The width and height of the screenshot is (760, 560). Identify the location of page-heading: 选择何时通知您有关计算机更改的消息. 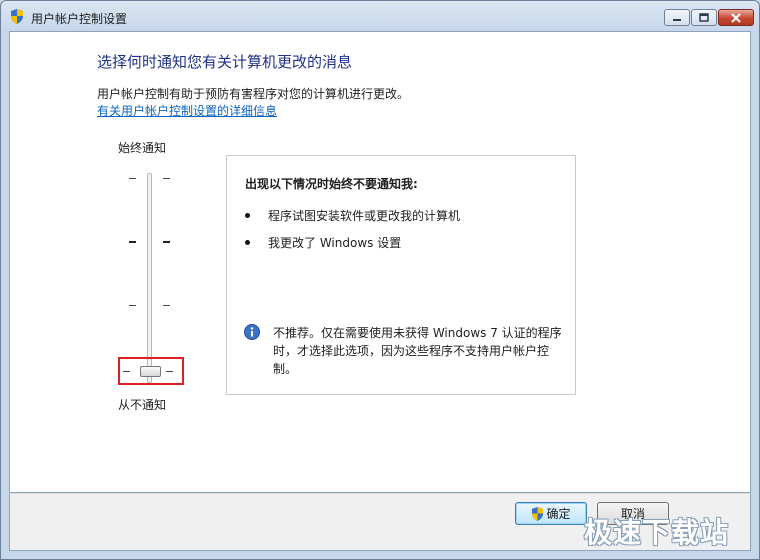
(225, 62).